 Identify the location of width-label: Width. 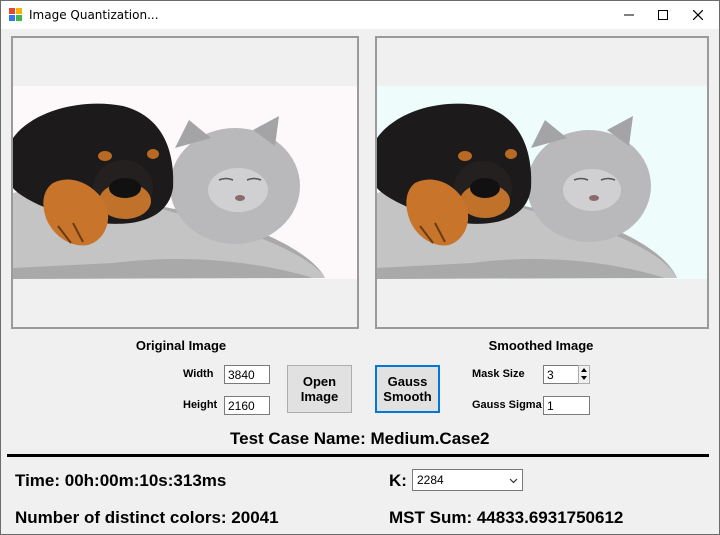
(198, 374).